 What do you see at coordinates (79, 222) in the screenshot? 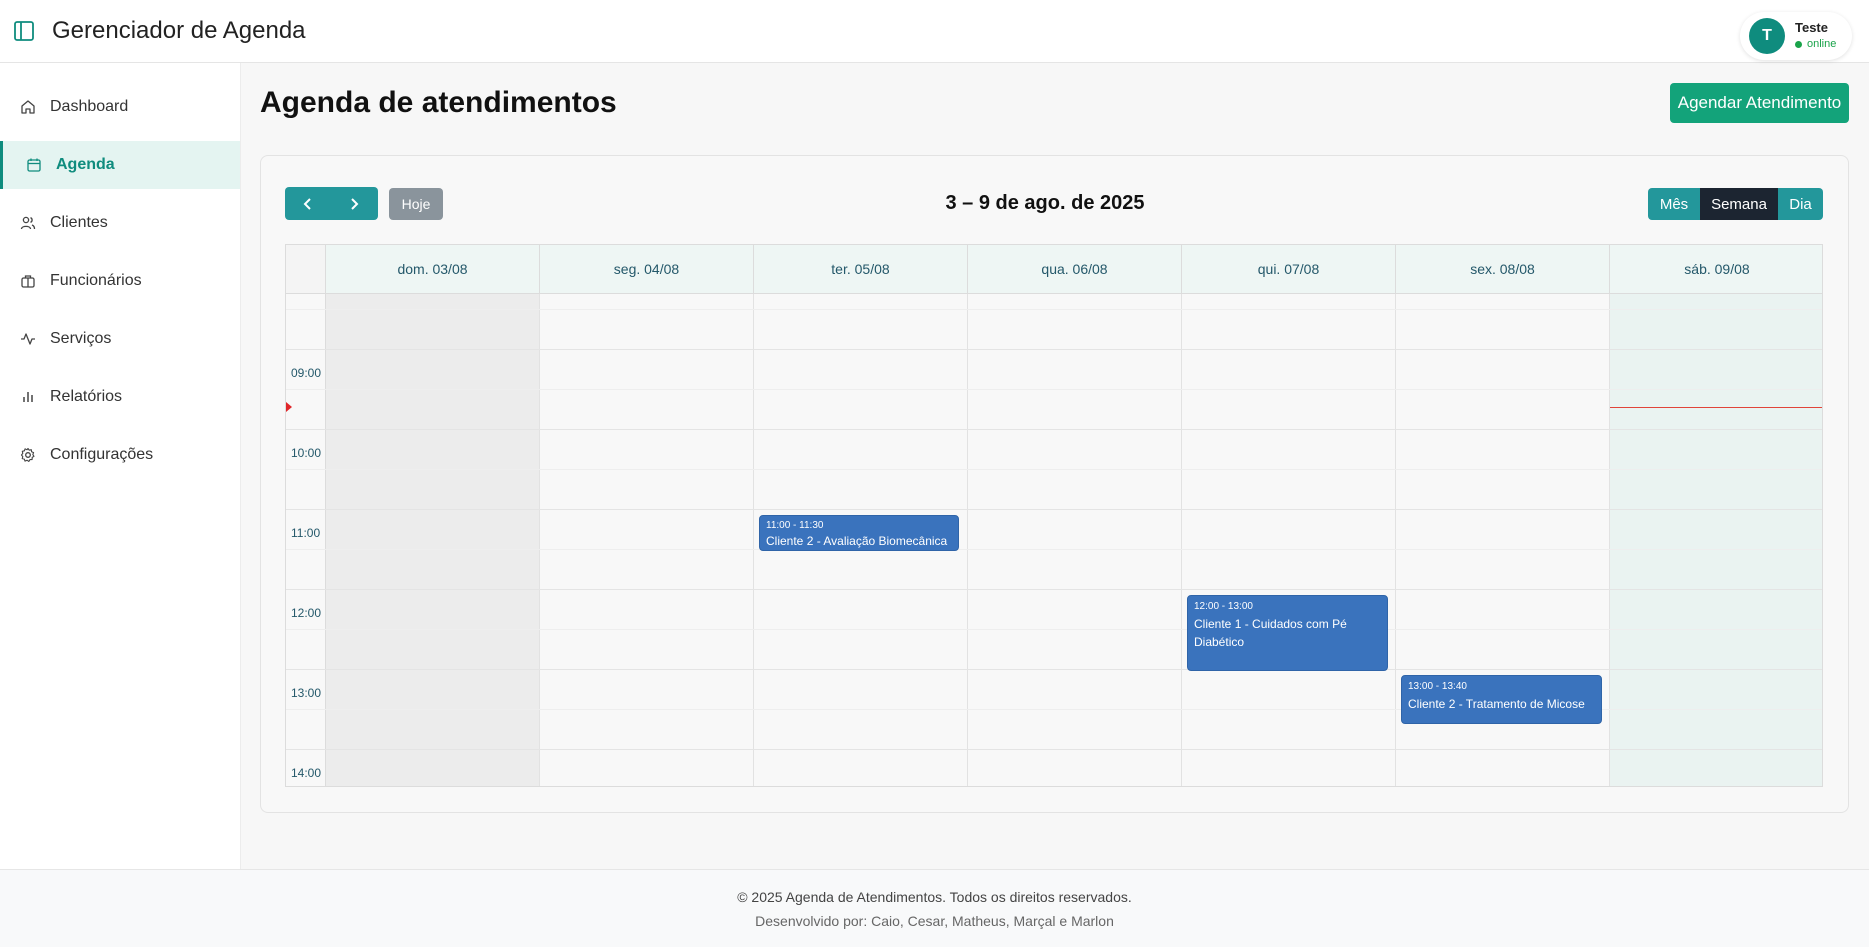
I see `sidebar-item-label: Clientes` at bounding box center [79, 222].